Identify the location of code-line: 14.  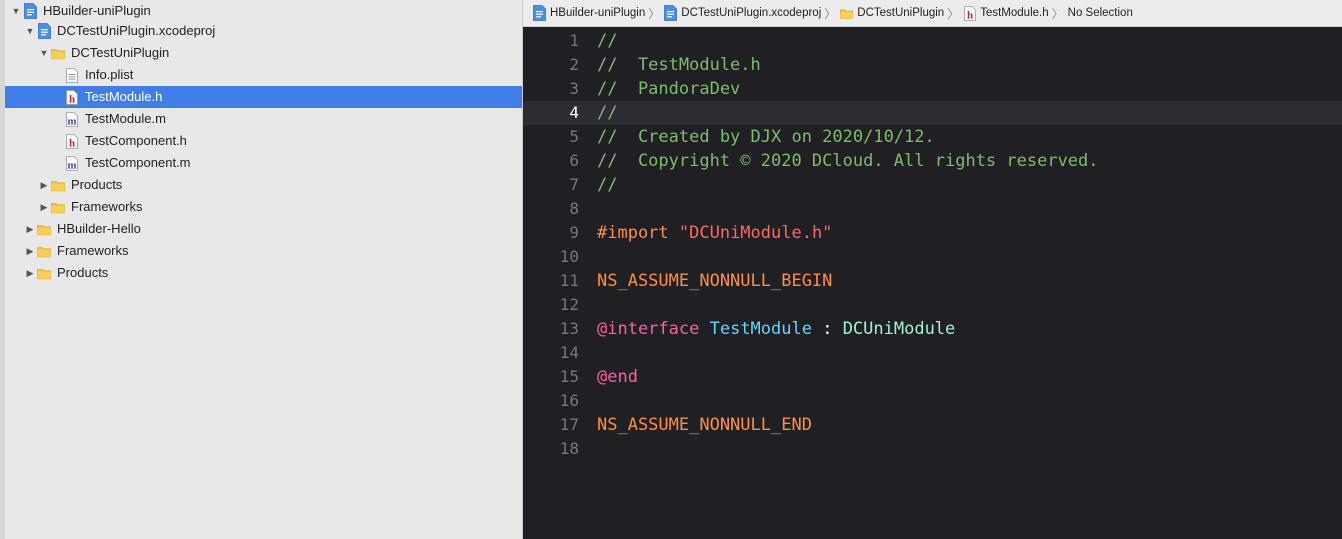
(932, 353).